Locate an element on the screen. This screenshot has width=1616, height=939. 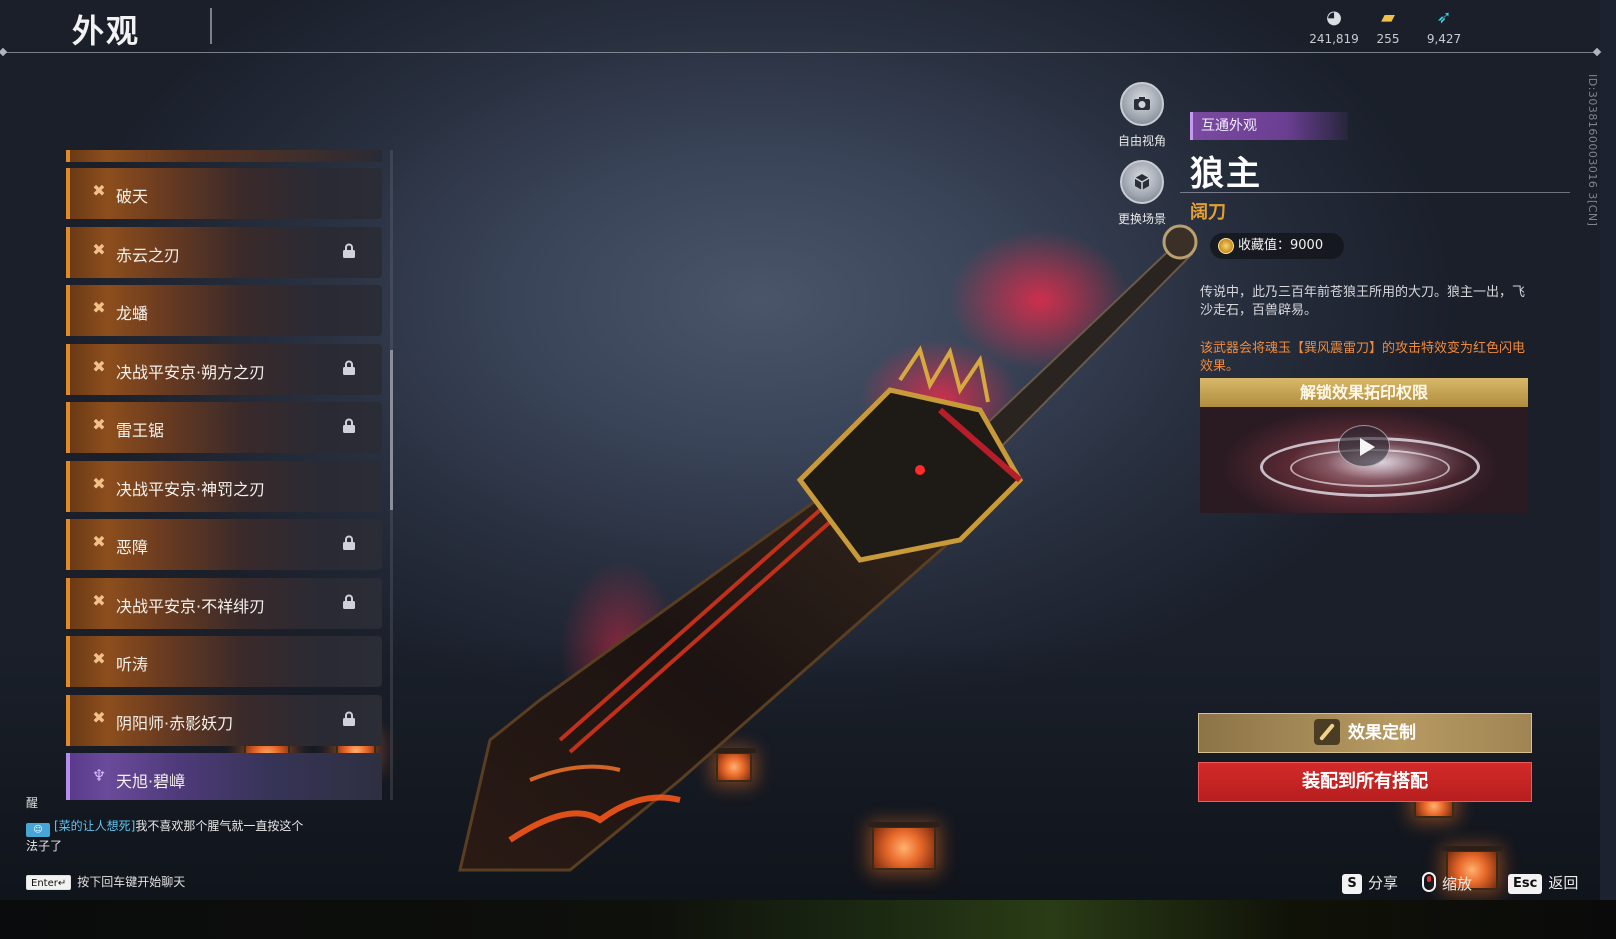
chat-channel-badge-icon: ☺ is located at coordinates (38, 830).